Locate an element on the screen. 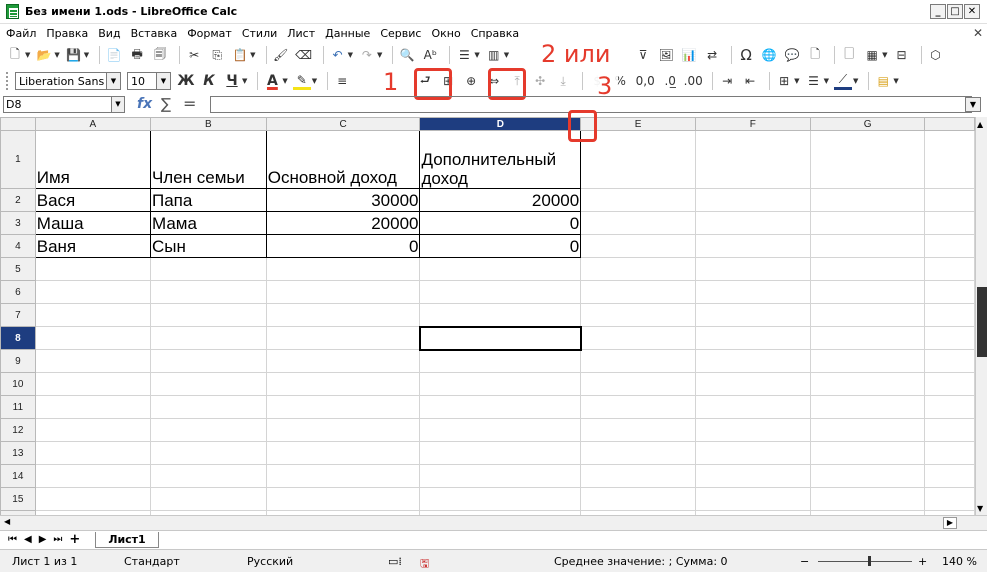 Image resolution: width=987 pixels, height=572 pixels. autofilter-icon: ⊽ is located at coordinates (643, 55).